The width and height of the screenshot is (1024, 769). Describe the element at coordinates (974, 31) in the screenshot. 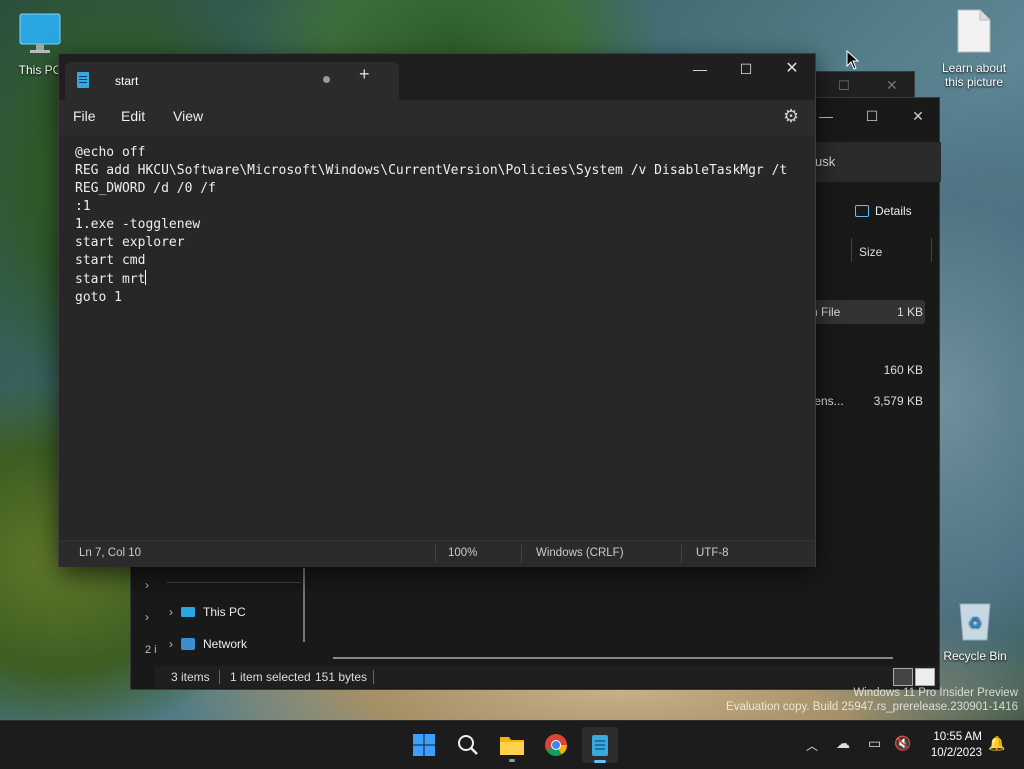

I see `document-icon` at that location.